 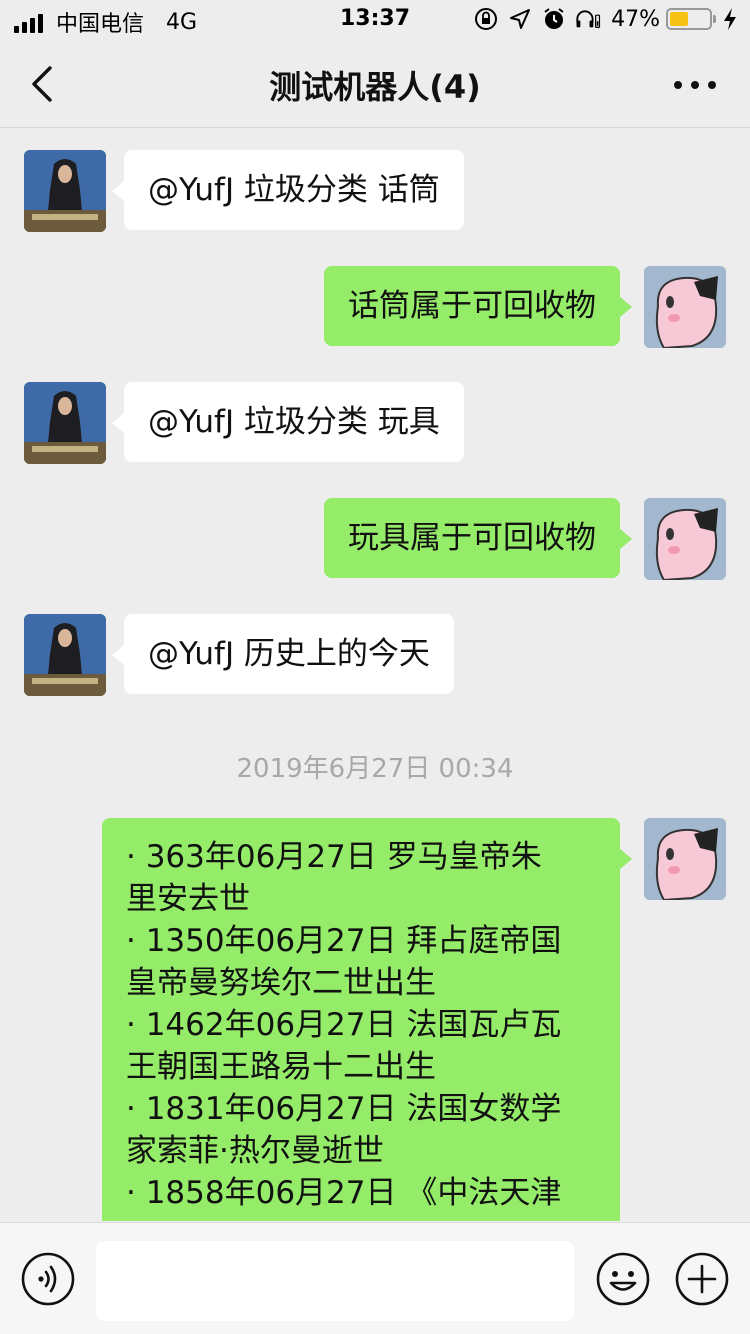 I want to click on message-bubble: 玩具属于可回收物, so click(x=478, y=538).